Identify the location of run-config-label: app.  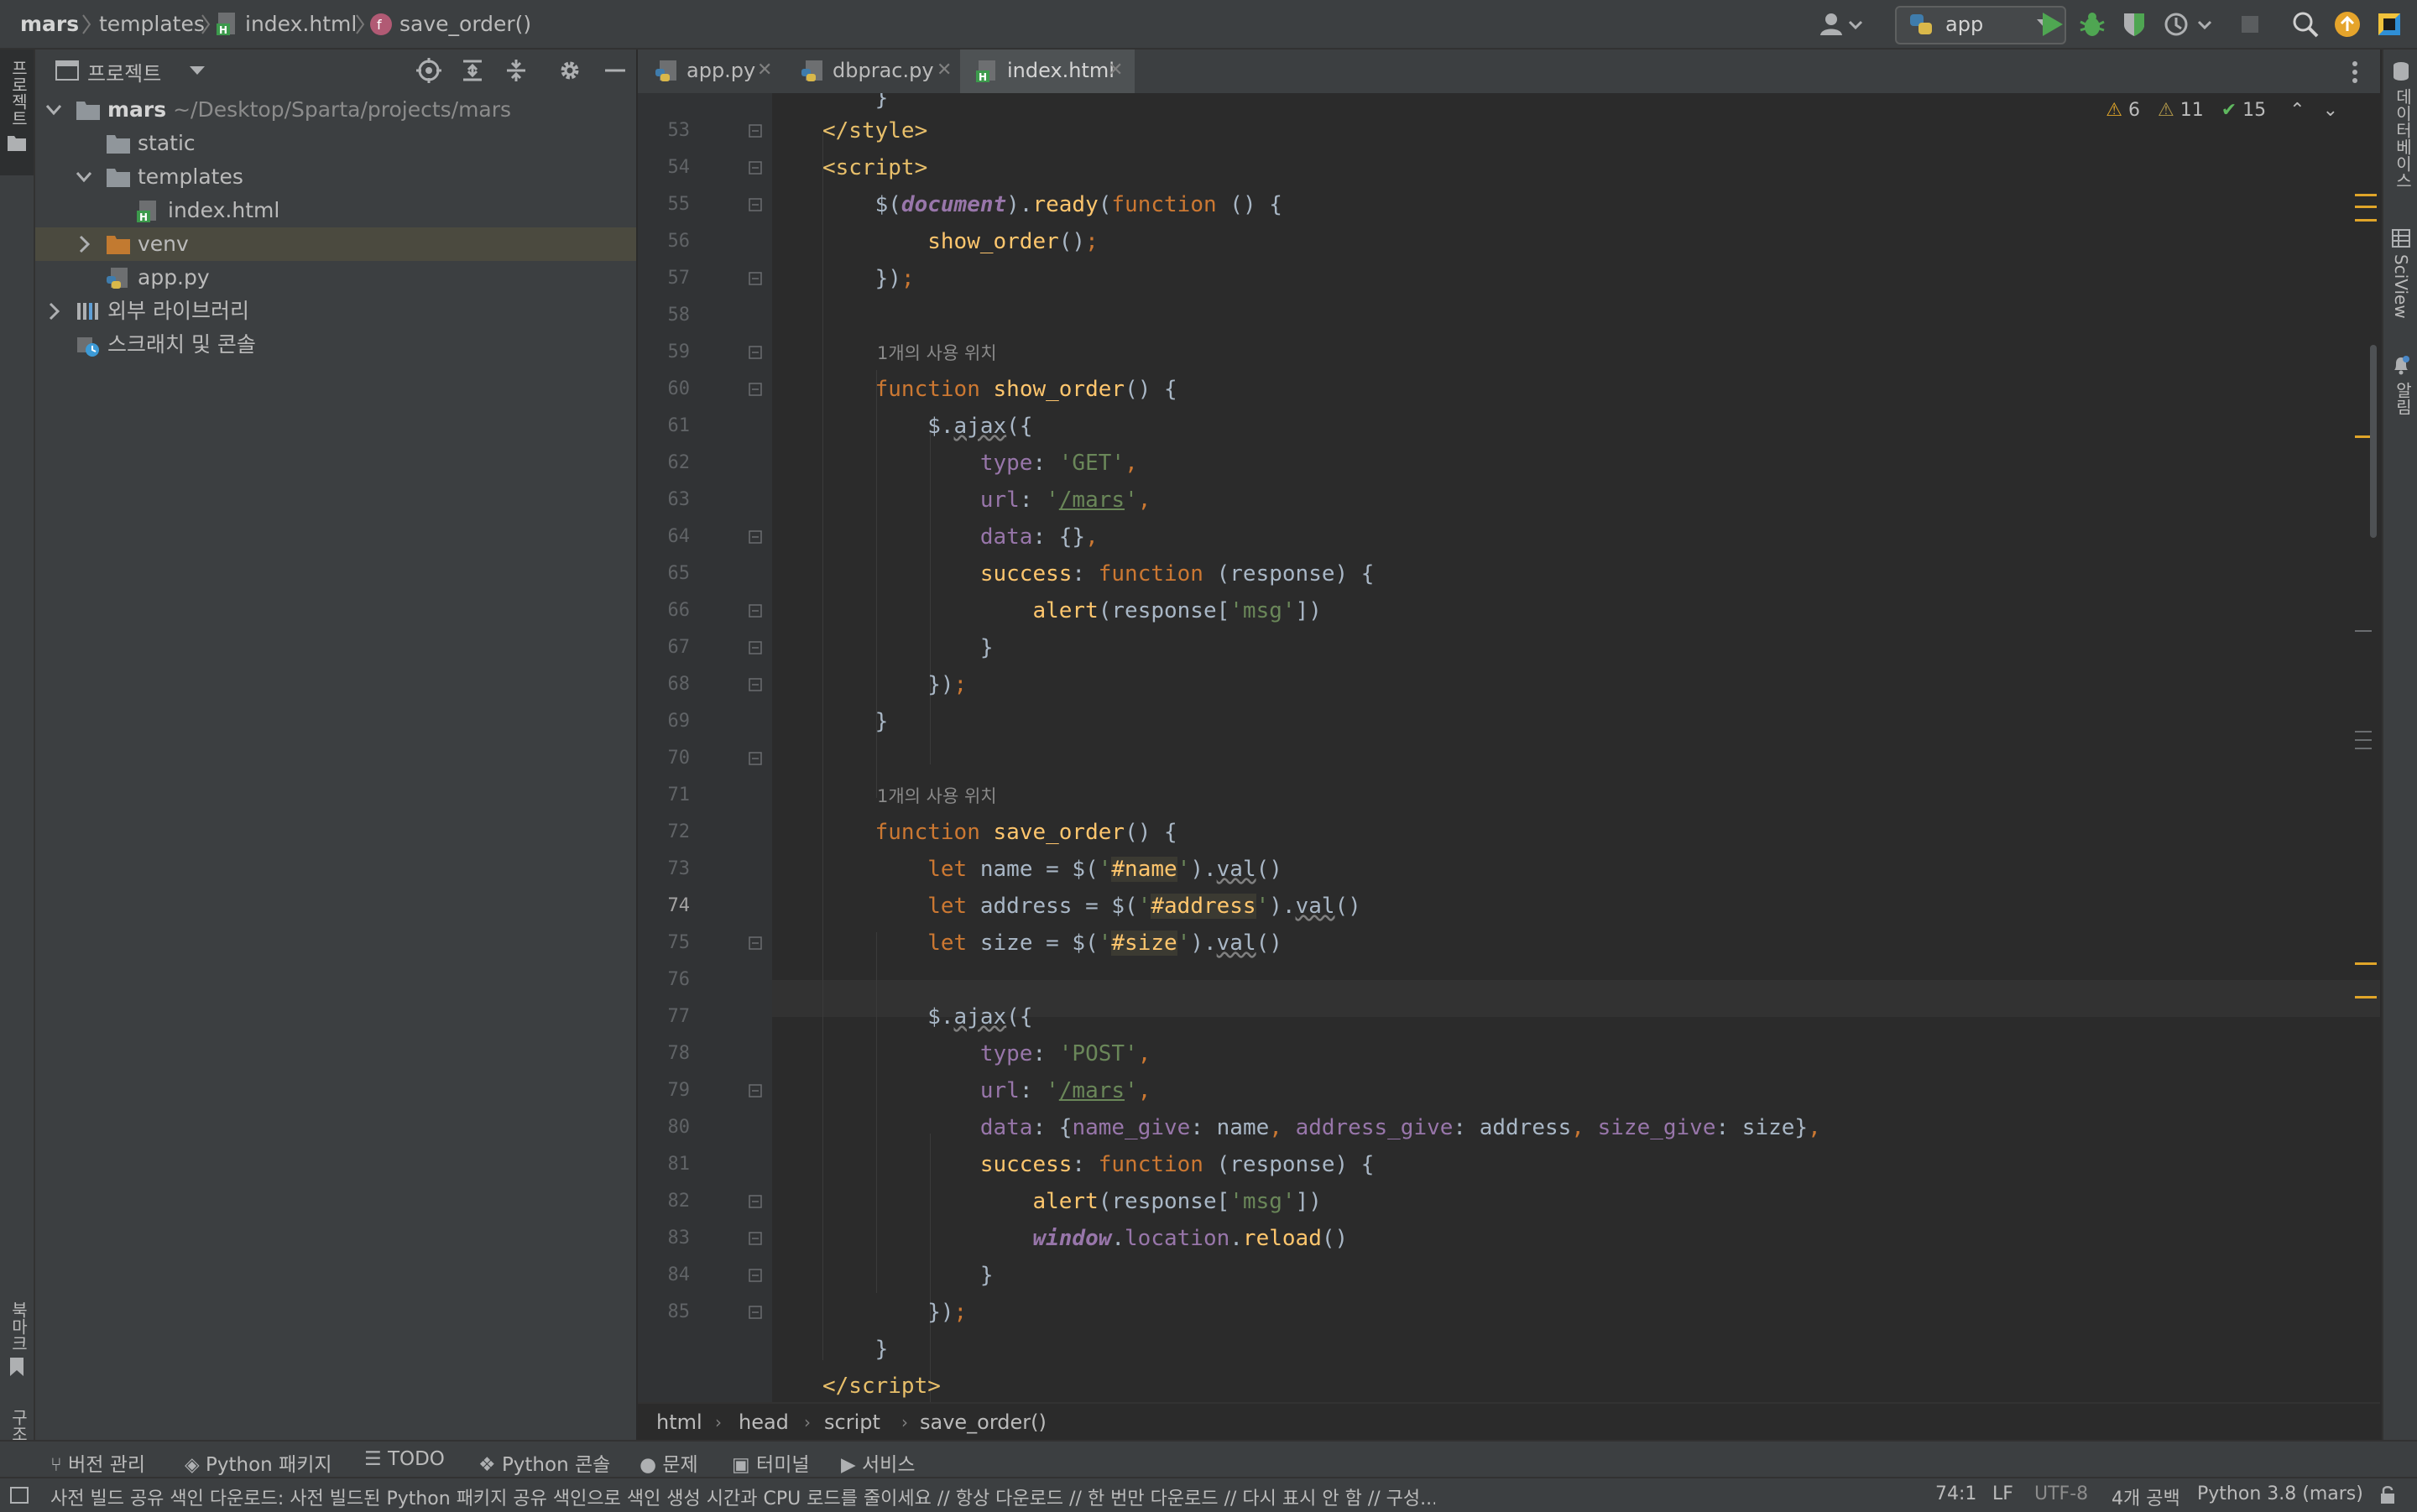
(1964, 25).